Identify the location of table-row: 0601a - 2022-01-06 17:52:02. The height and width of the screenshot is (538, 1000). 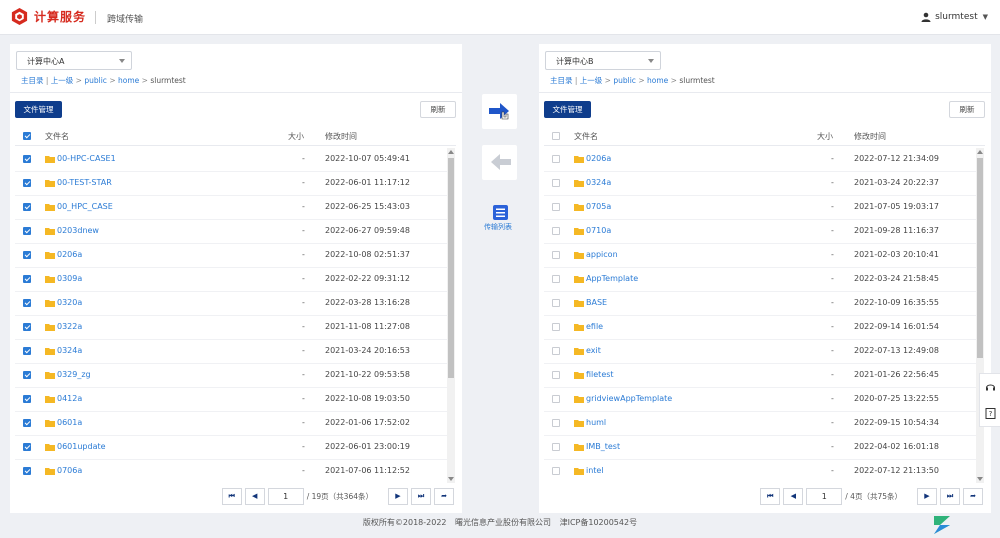
(231, 424).